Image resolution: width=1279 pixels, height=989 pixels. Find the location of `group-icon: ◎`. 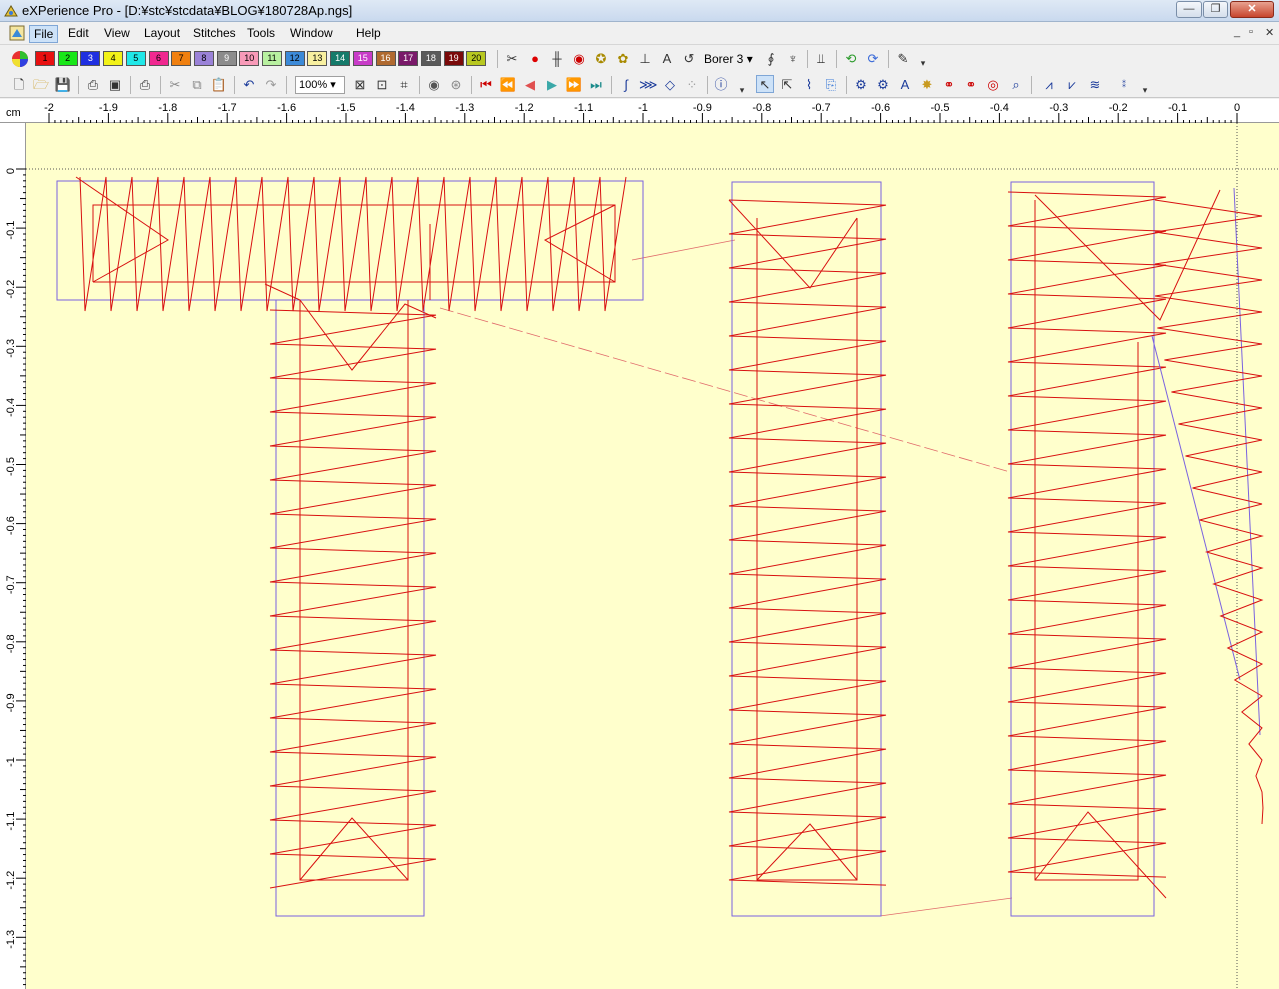

group-icon: ◎ is located at coordinates (993, 85).